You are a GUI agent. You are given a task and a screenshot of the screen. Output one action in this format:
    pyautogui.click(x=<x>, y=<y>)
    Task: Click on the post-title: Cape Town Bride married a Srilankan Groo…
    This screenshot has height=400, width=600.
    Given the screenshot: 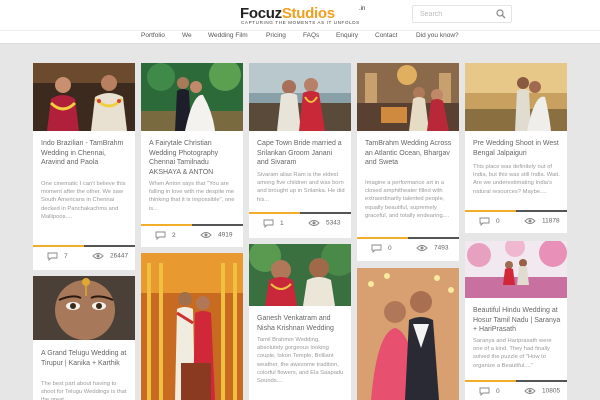 What is the action you would take?
    pyautogui.click(x=301, y=153)
    